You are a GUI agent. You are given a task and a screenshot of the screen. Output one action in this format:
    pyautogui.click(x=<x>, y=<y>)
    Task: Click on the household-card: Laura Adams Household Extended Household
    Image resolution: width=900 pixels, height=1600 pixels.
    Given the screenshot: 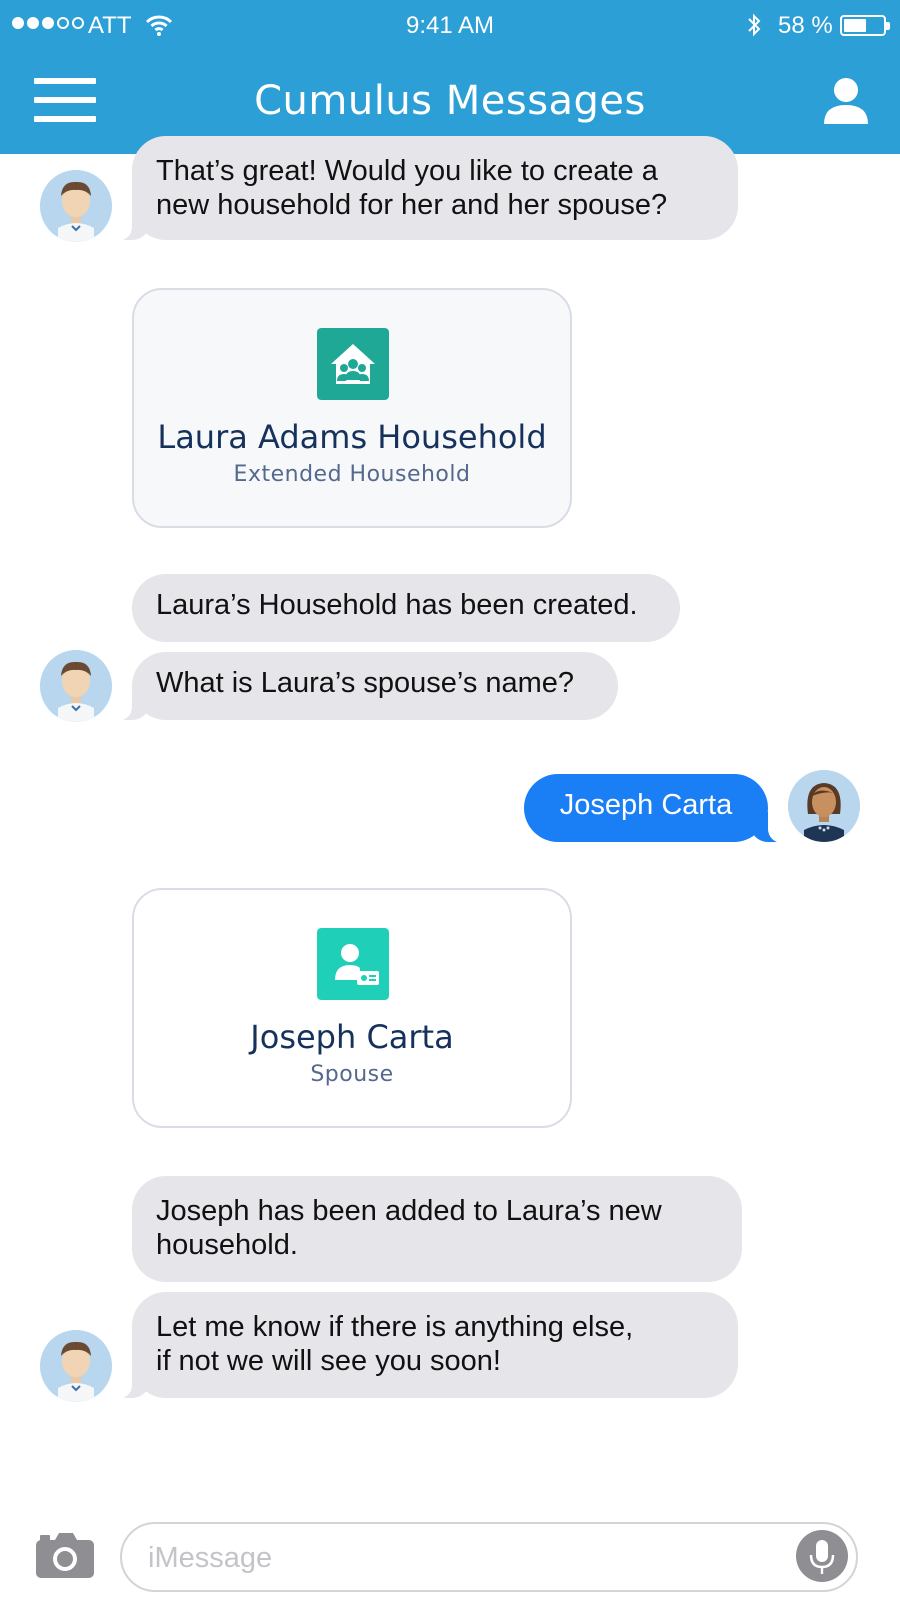 What is the action you would take?
    pyautogui.click(x=352, y=408)
    